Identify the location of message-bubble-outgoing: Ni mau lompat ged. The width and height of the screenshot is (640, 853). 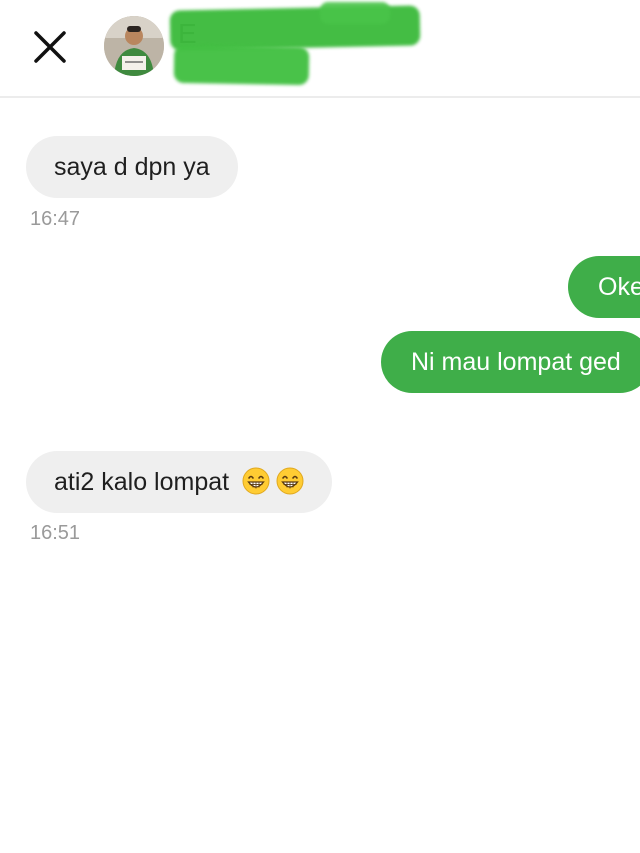
(510, 362).